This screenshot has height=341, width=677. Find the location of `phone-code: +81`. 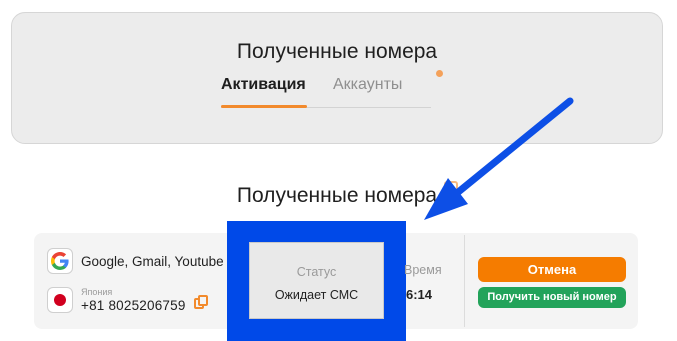

phone-code: +81 is located at coordinates (93, 305).